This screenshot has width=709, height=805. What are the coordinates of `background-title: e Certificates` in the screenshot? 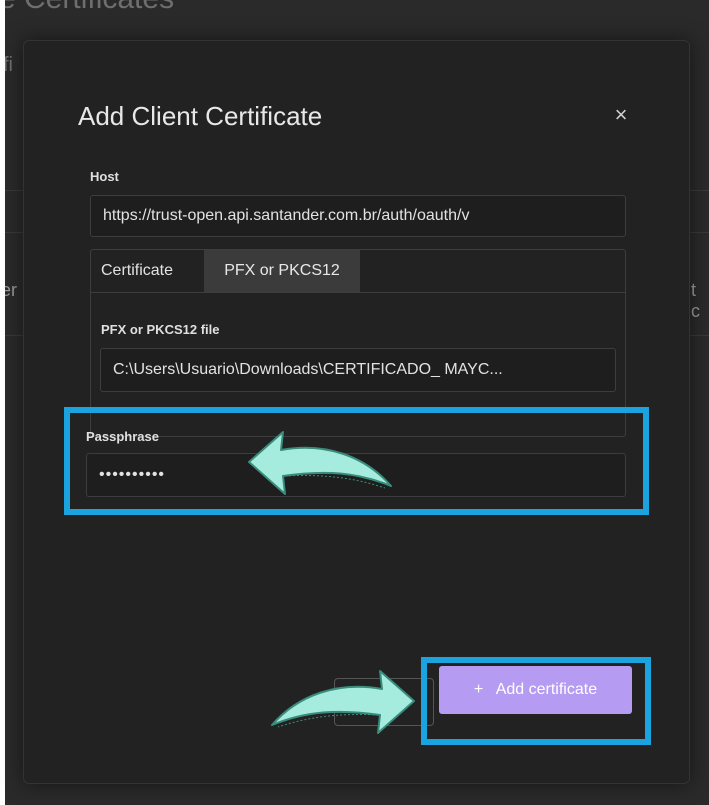 It's located at (89, 8).